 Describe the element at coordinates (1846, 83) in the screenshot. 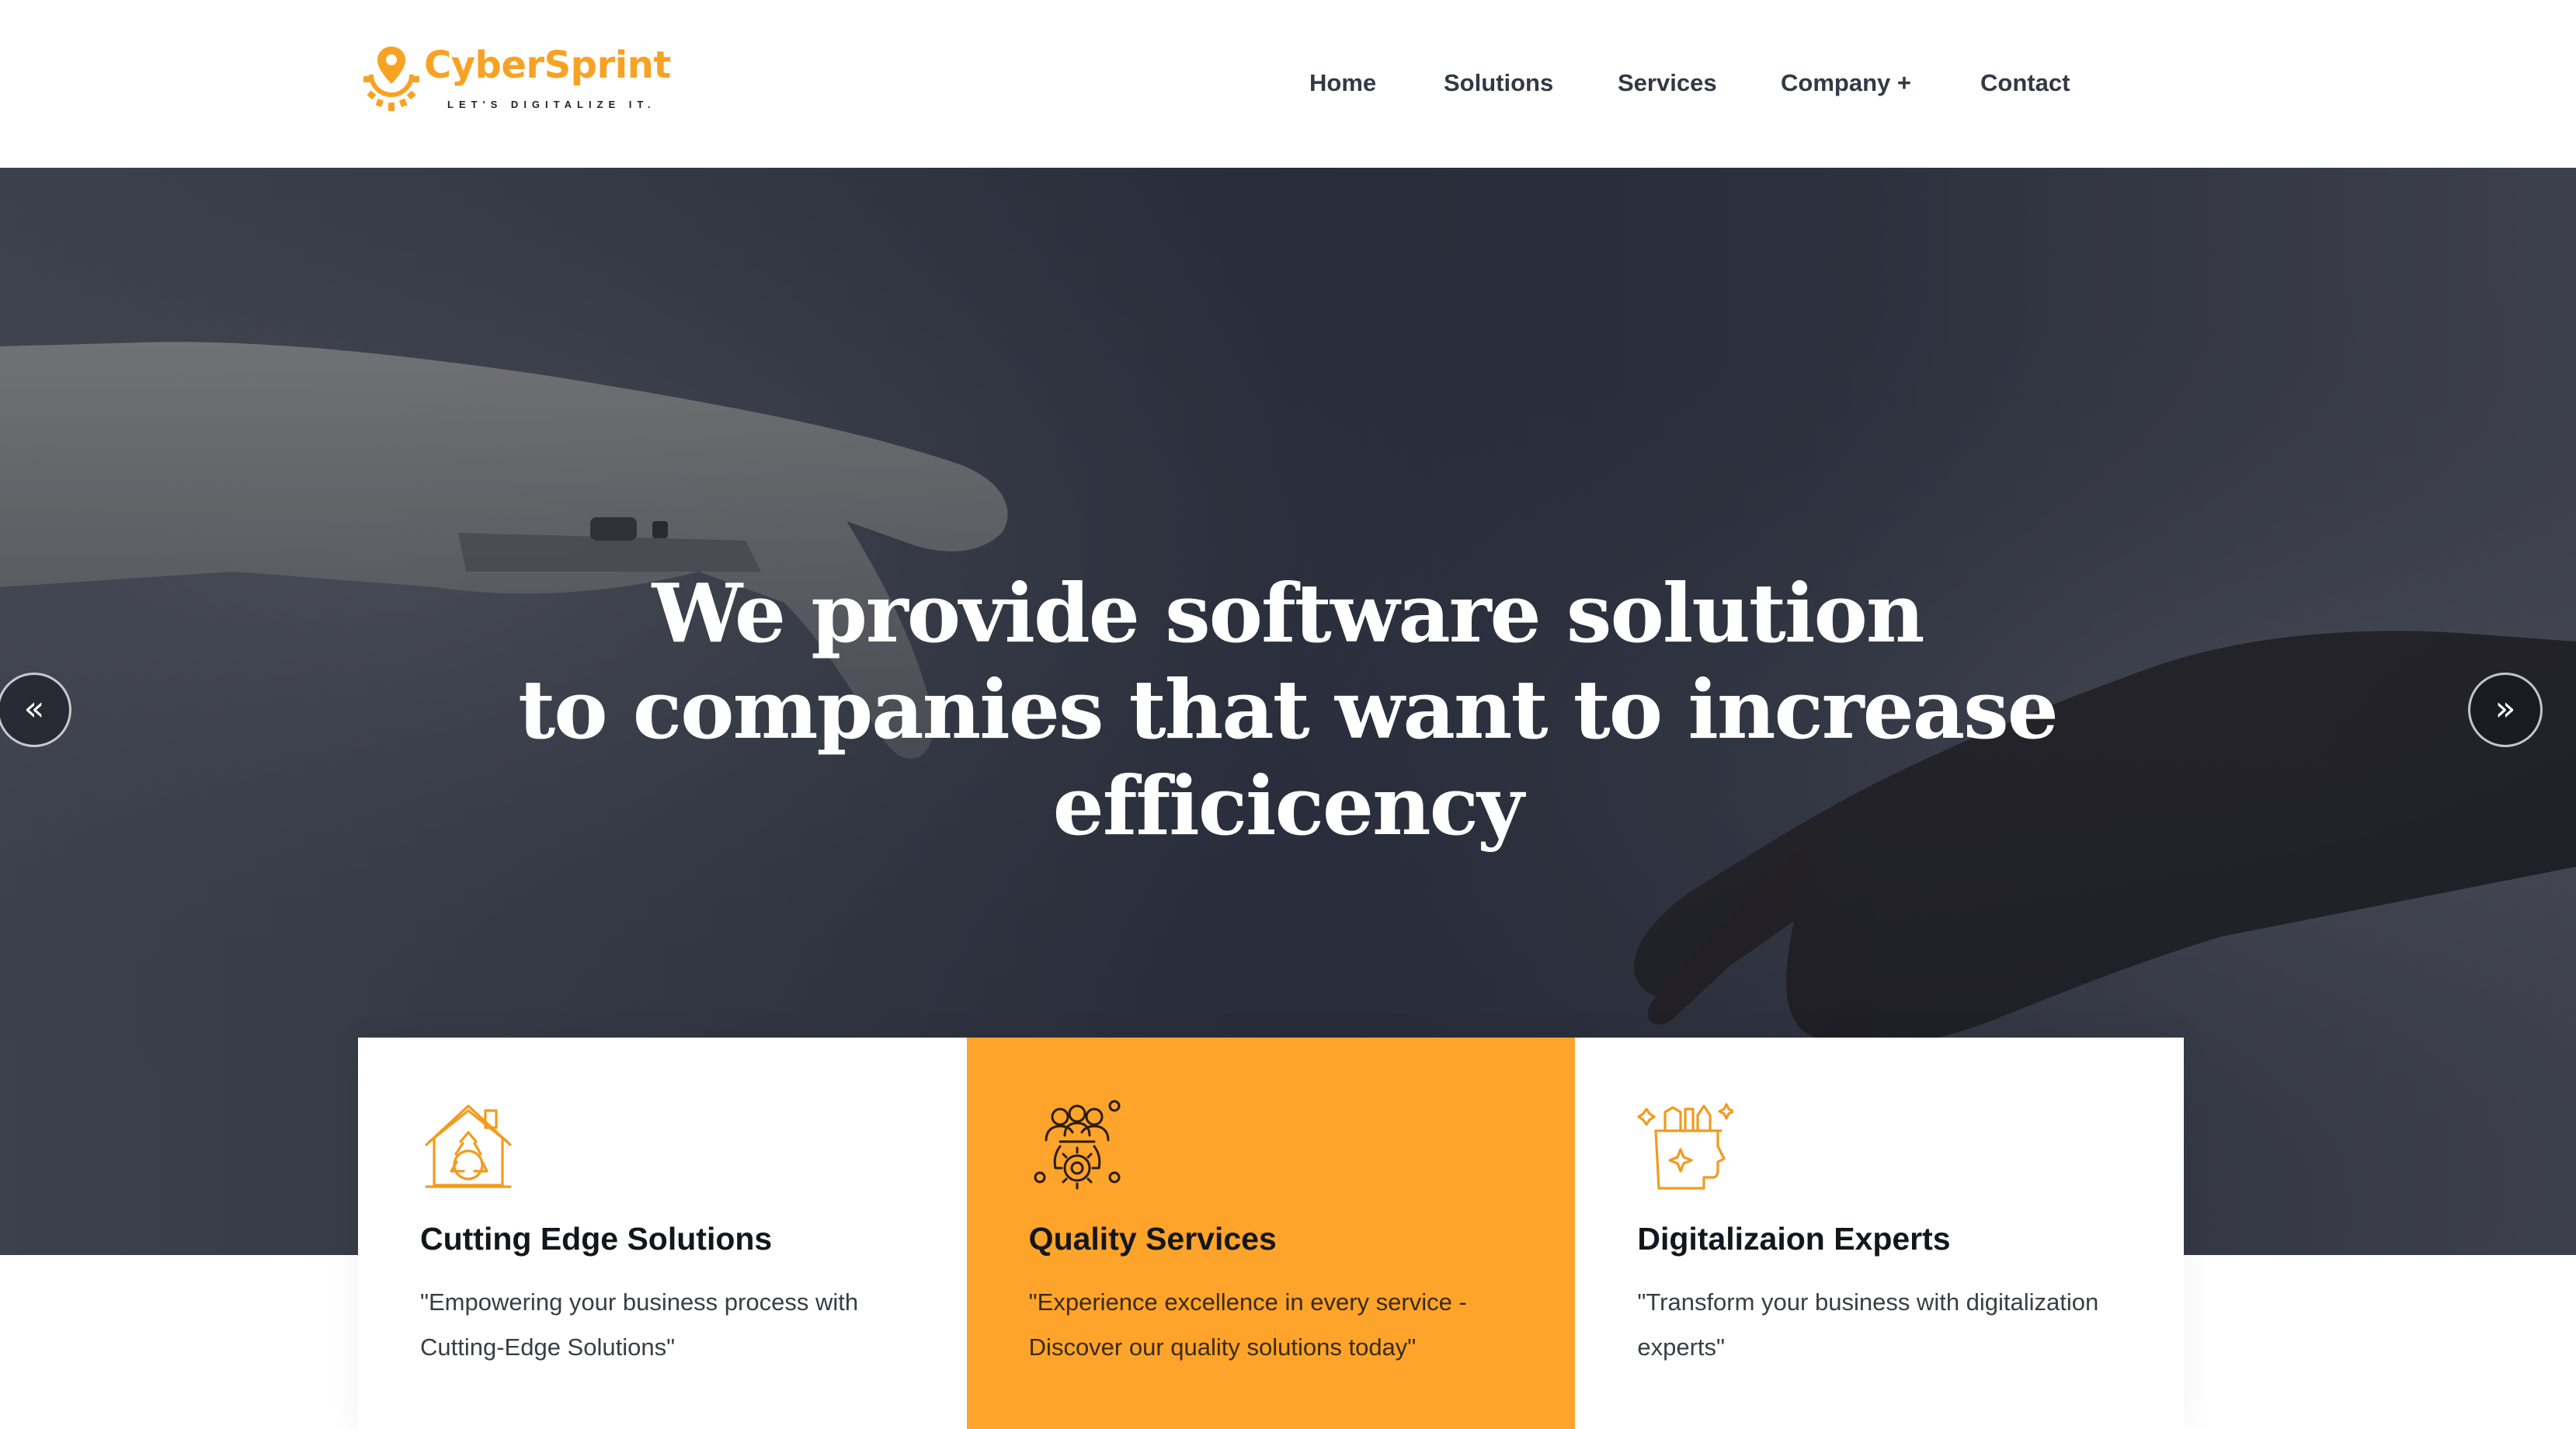

I see `nav-company: Company +` at that location.